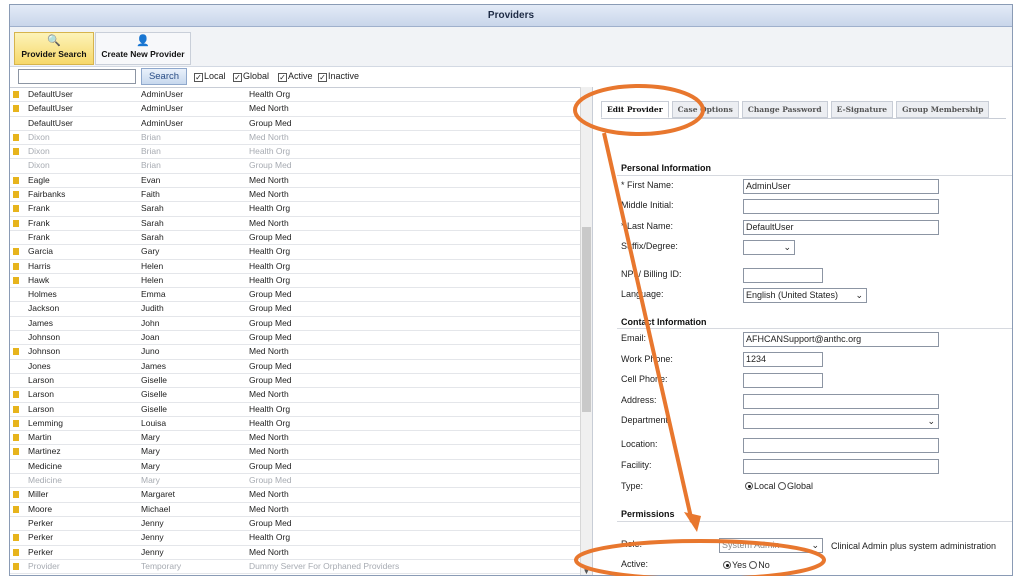 This screenshot has height=576, width=1013. What do you see at coordinates (300, 381) in the screenshot?
I see `table-row: Larson Giselle Group Med` at bounding box center [300, 381].